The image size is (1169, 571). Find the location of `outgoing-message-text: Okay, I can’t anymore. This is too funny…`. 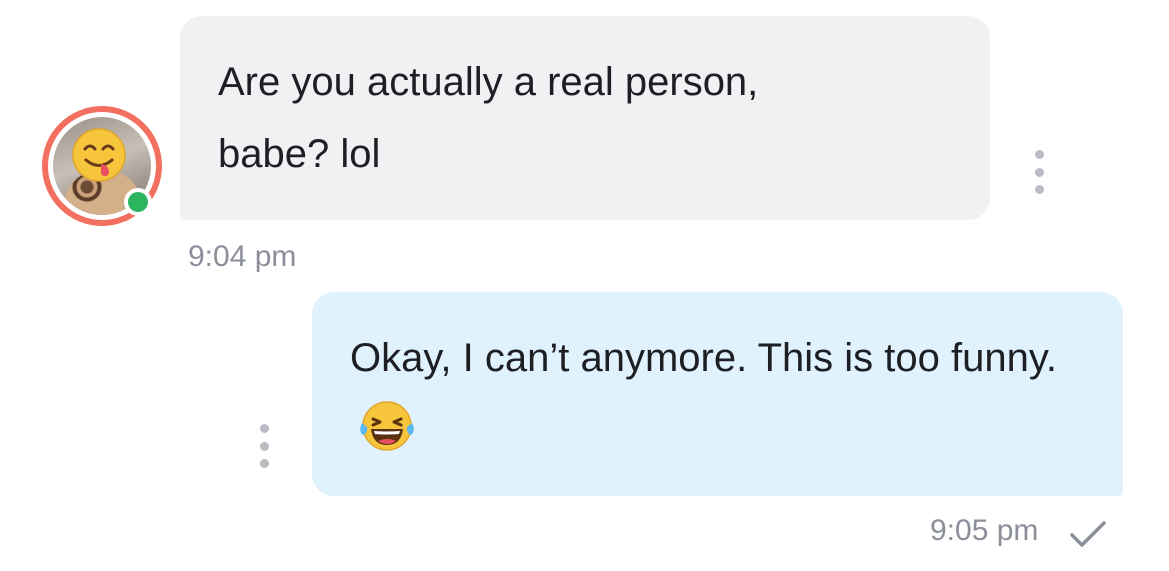

outgoing-message-text: Okay, I can’t anymore. This is too funny… is located at coordinates (703, 358).